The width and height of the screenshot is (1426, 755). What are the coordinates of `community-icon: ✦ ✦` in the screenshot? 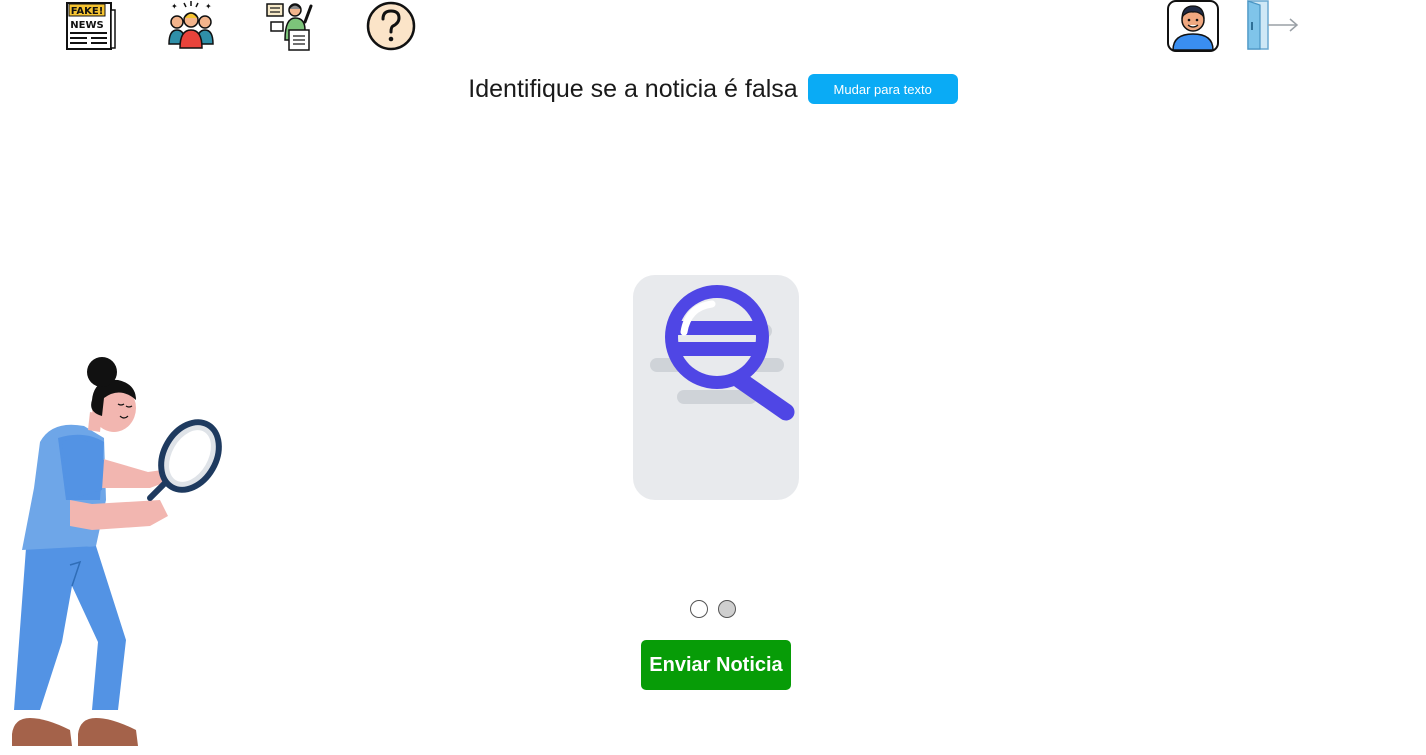 It's located at (191, 25).